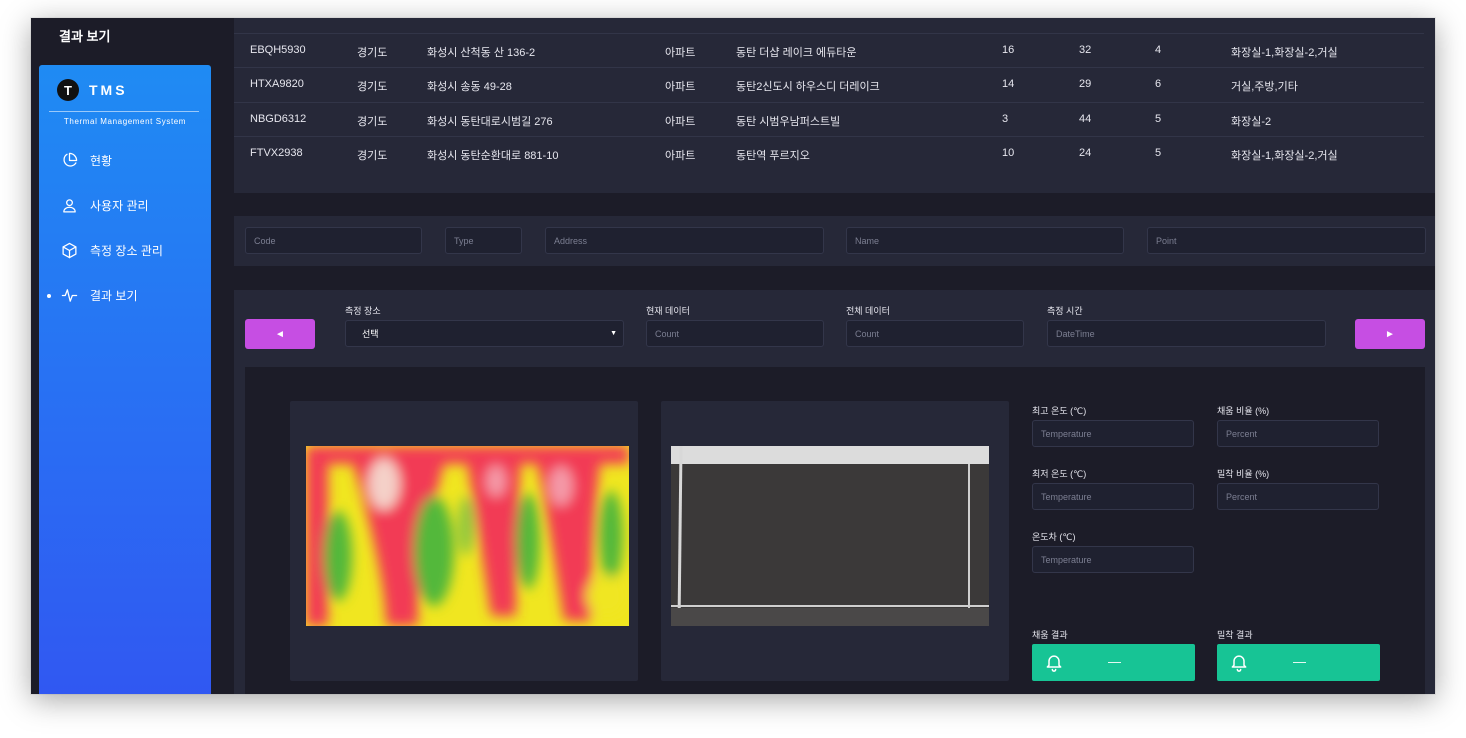 This screenshot has width=1466, height=738. Describe the element at coordinates (68, 90) in the screenshot. I see `logo-icon: T` at that location.